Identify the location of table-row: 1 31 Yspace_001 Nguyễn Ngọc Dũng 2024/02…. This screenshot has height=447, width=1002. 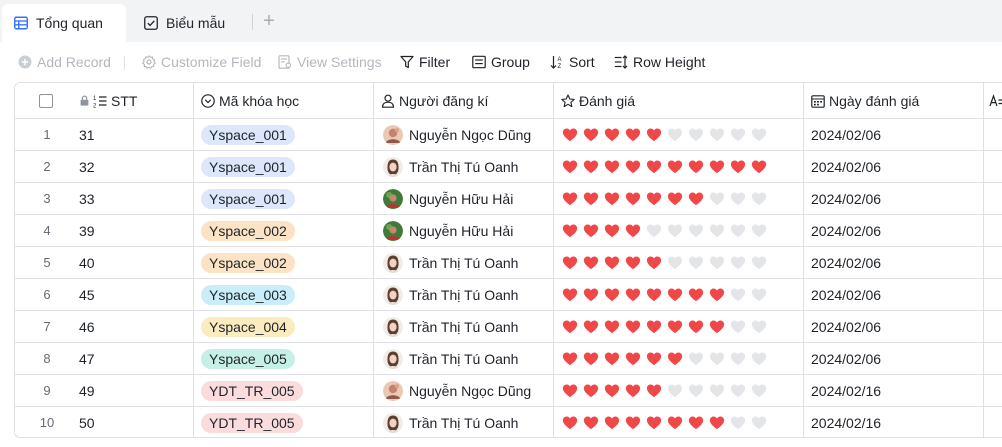
(508, 135).